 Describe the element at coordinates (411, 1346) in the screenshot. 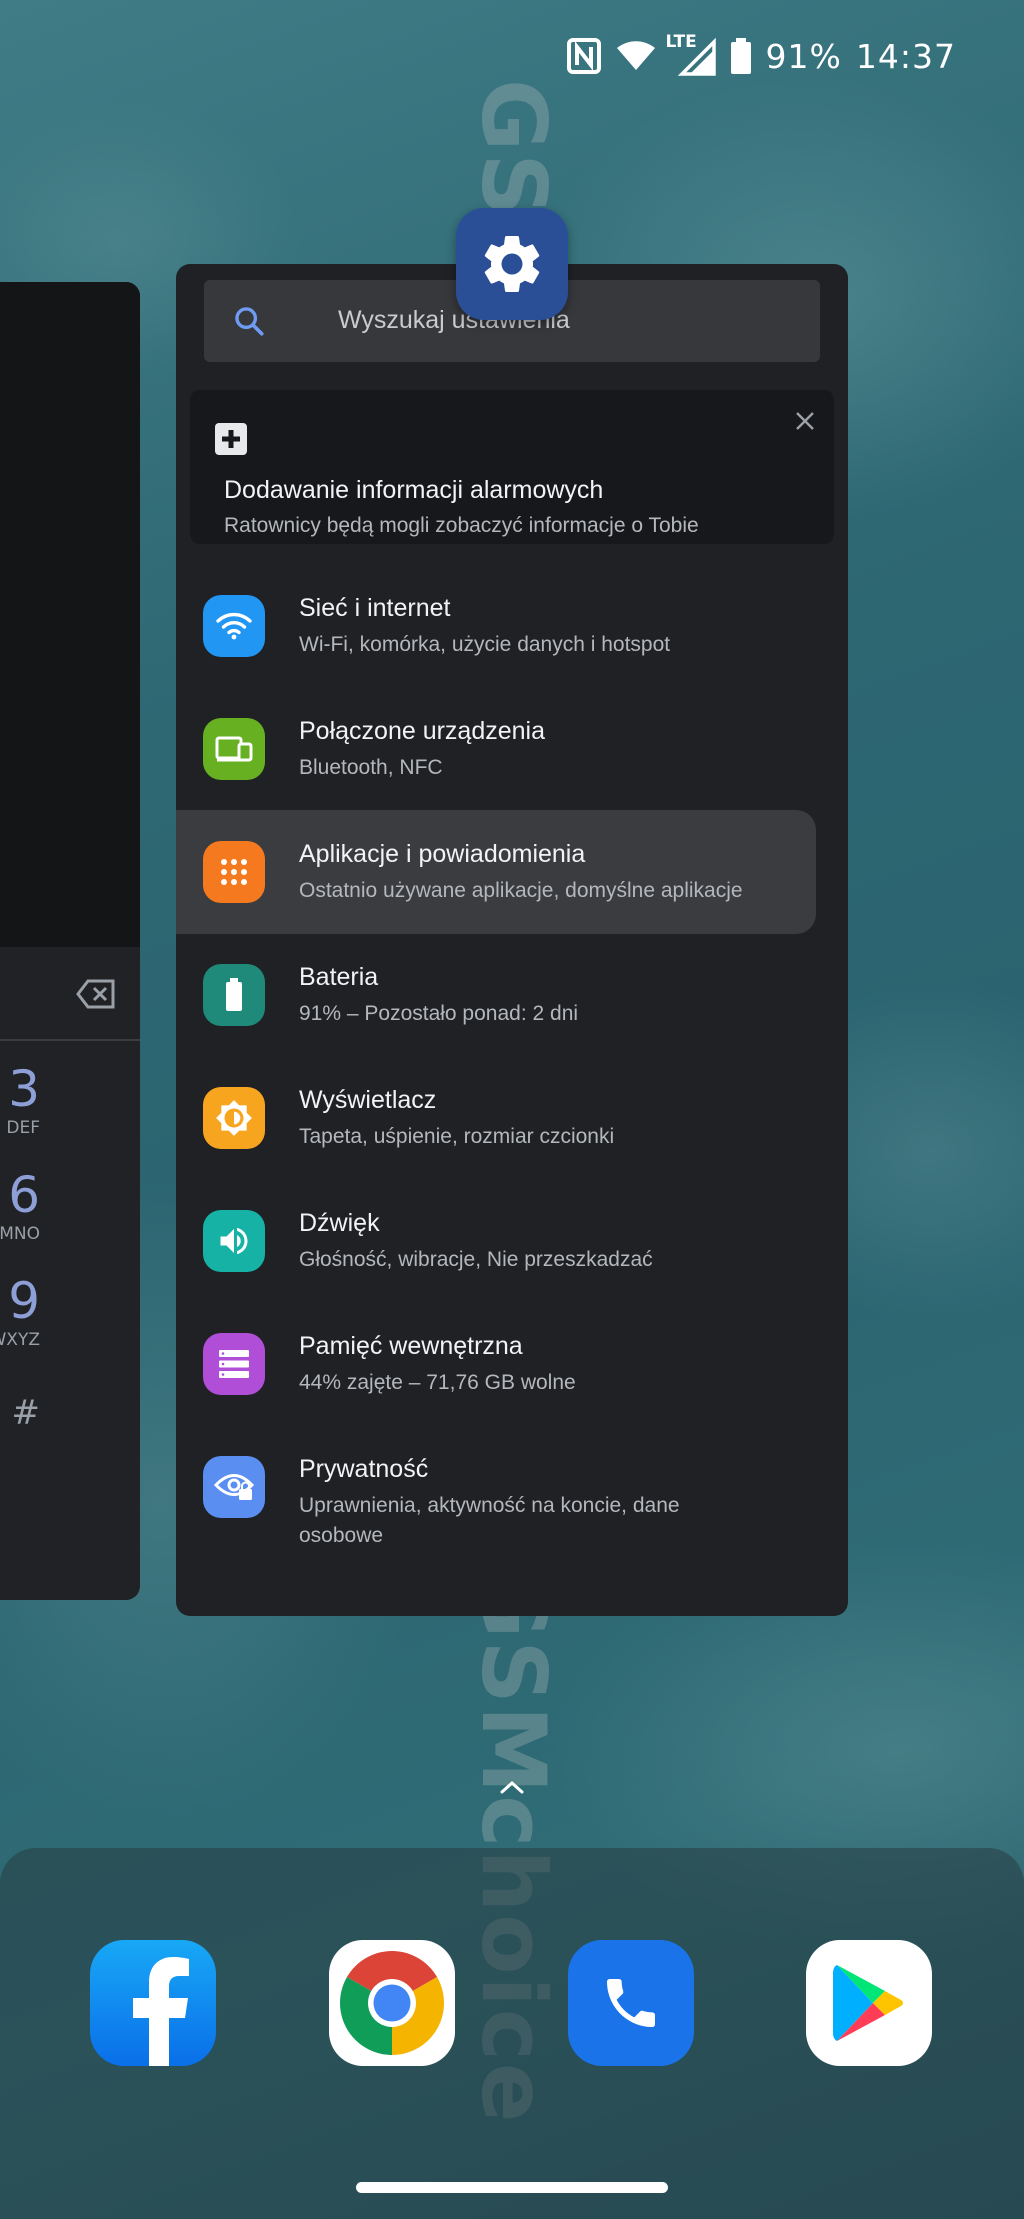

I see `row-title: Pamięć wewnętrzna` at that location.